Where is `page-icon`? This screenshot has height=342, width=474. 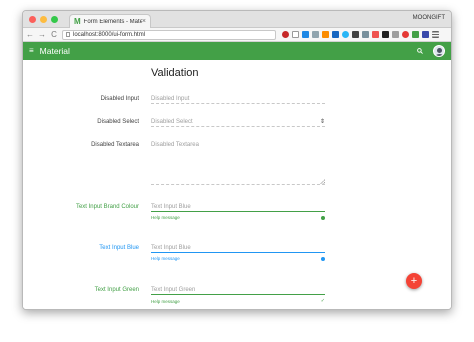
page-icon is located at coordinates (68, 34).